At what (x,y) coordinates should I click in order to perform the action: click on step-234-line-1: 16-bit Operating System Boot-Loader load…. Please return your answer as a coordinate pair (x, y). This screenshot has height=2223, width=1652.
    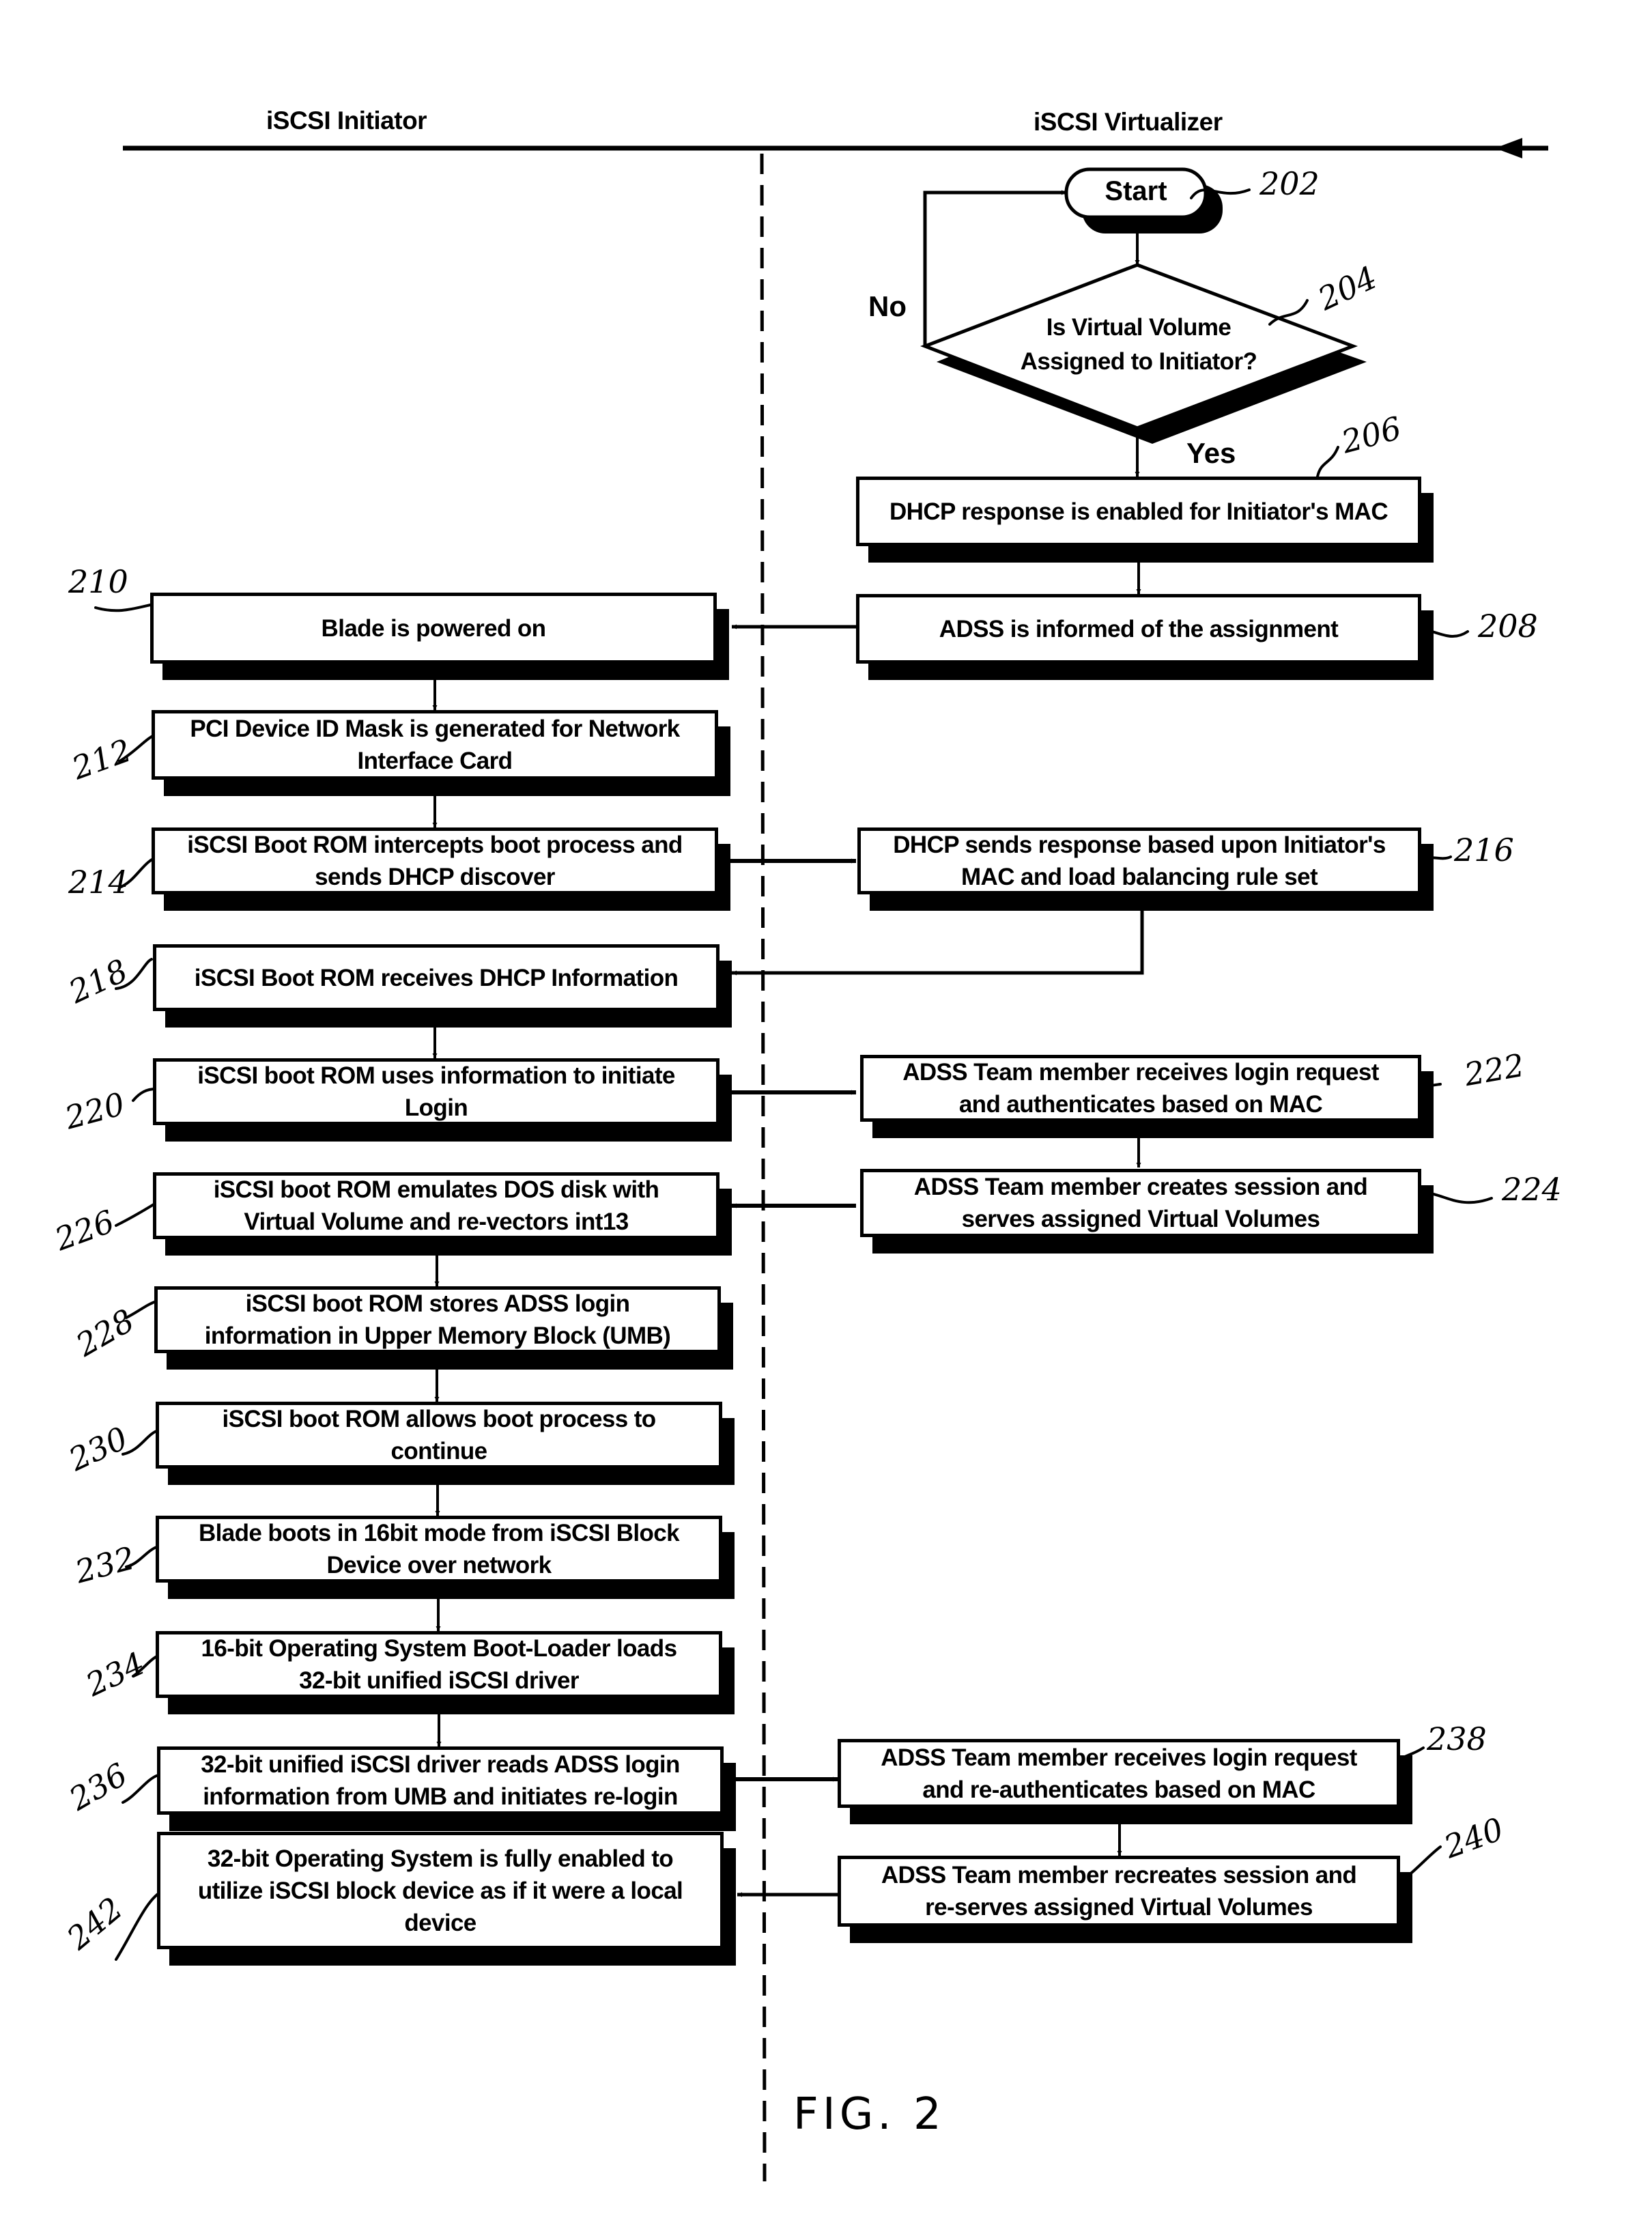
    Looking at the image, I should click on (439, 1648).